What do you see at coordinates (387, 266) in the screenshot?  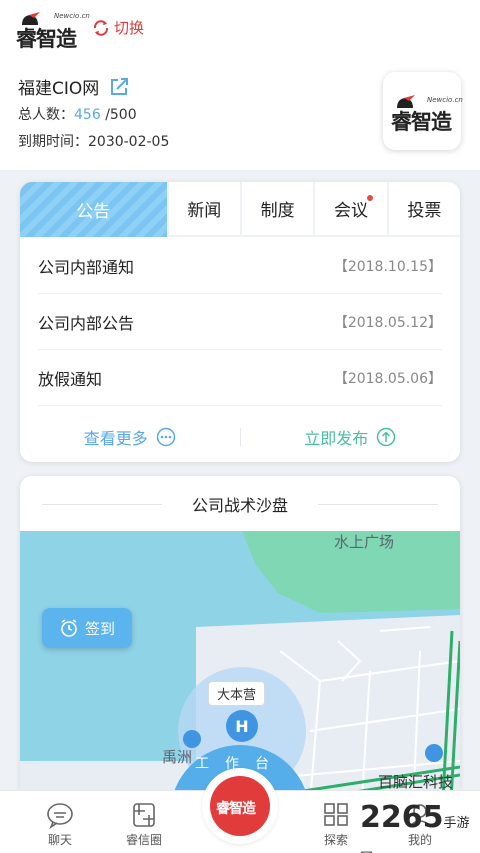 I see `notice-date: 【2018.10.15】` at bounding box center [387, 266].